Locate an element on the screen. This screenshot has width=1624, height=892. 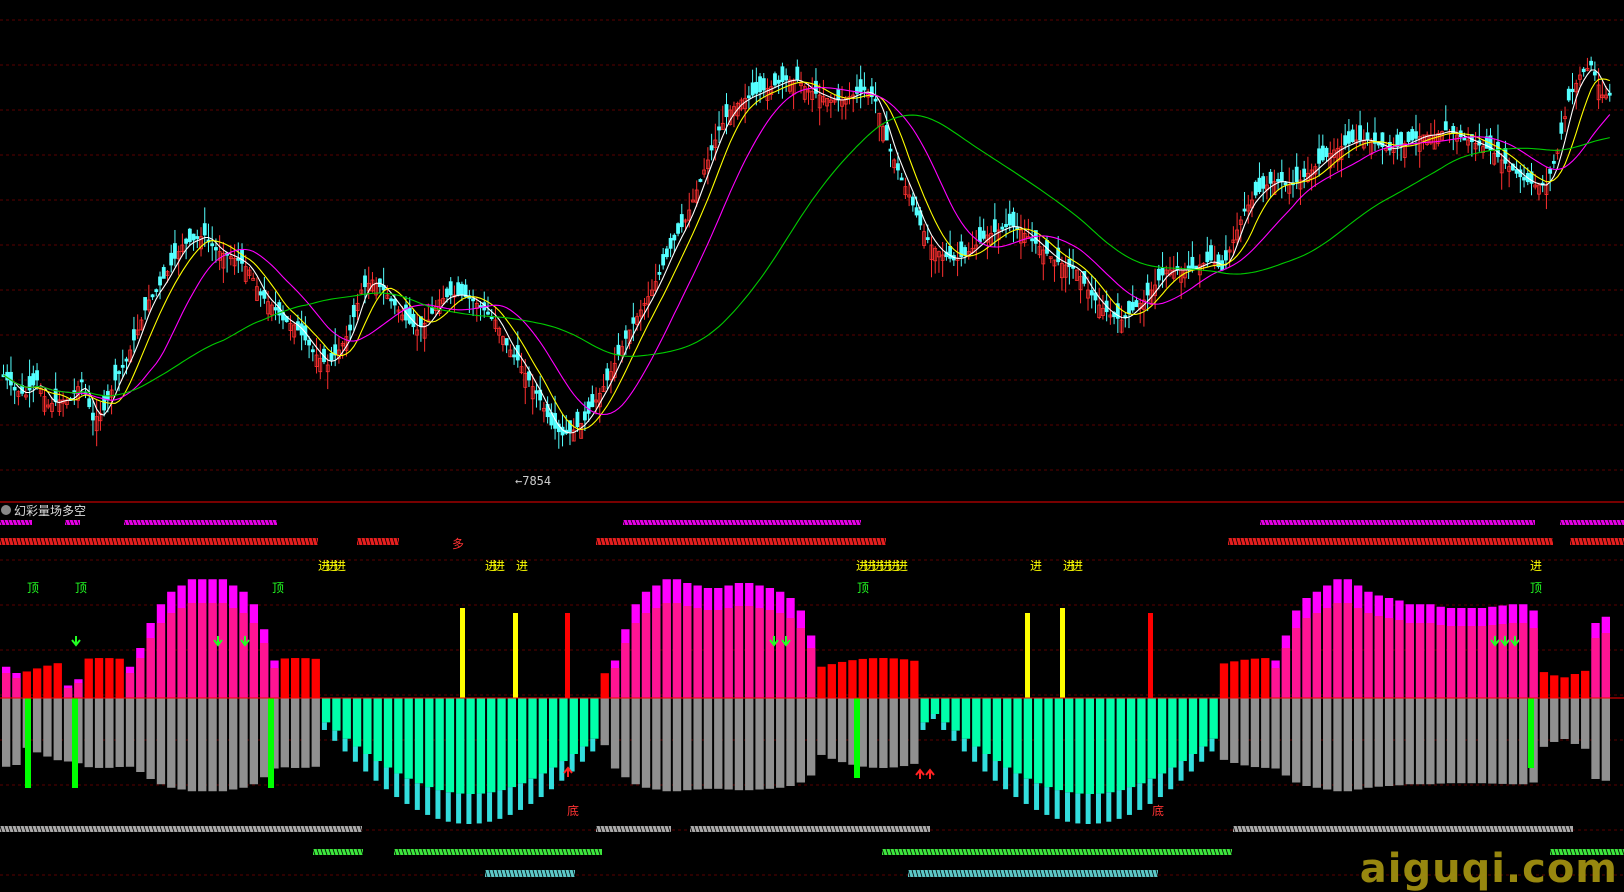
indicator-title-bar: 幻彩量场多空 is located at coordinates (43, 510).